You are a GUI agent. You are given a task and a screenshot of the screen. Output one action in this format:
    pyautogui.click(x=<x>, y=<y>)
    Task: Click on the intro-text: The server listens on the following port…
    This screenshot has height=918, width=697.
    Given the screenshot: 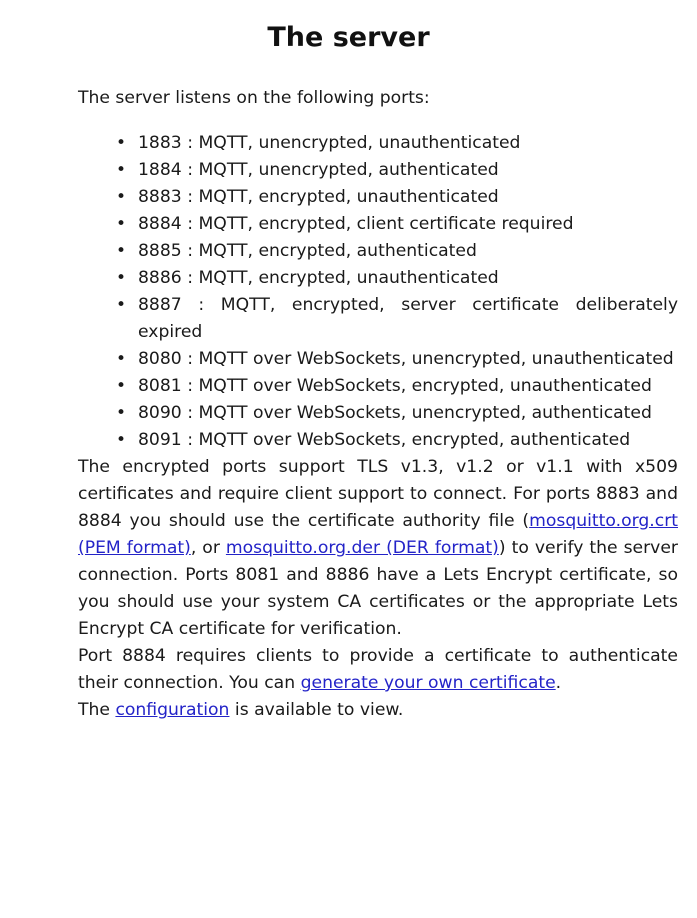 What is the action you would take?
    pyautogui.click(x=254, y=98)
    